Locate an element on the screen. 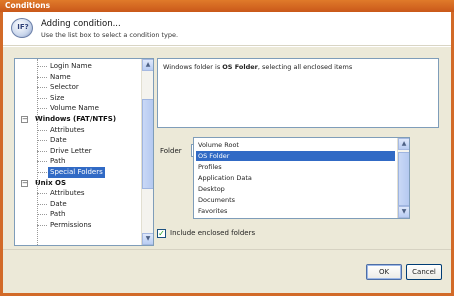 This screenshot has height=296, width=454. description-prefix: Windows folder is is located at coordinates (193, 67).